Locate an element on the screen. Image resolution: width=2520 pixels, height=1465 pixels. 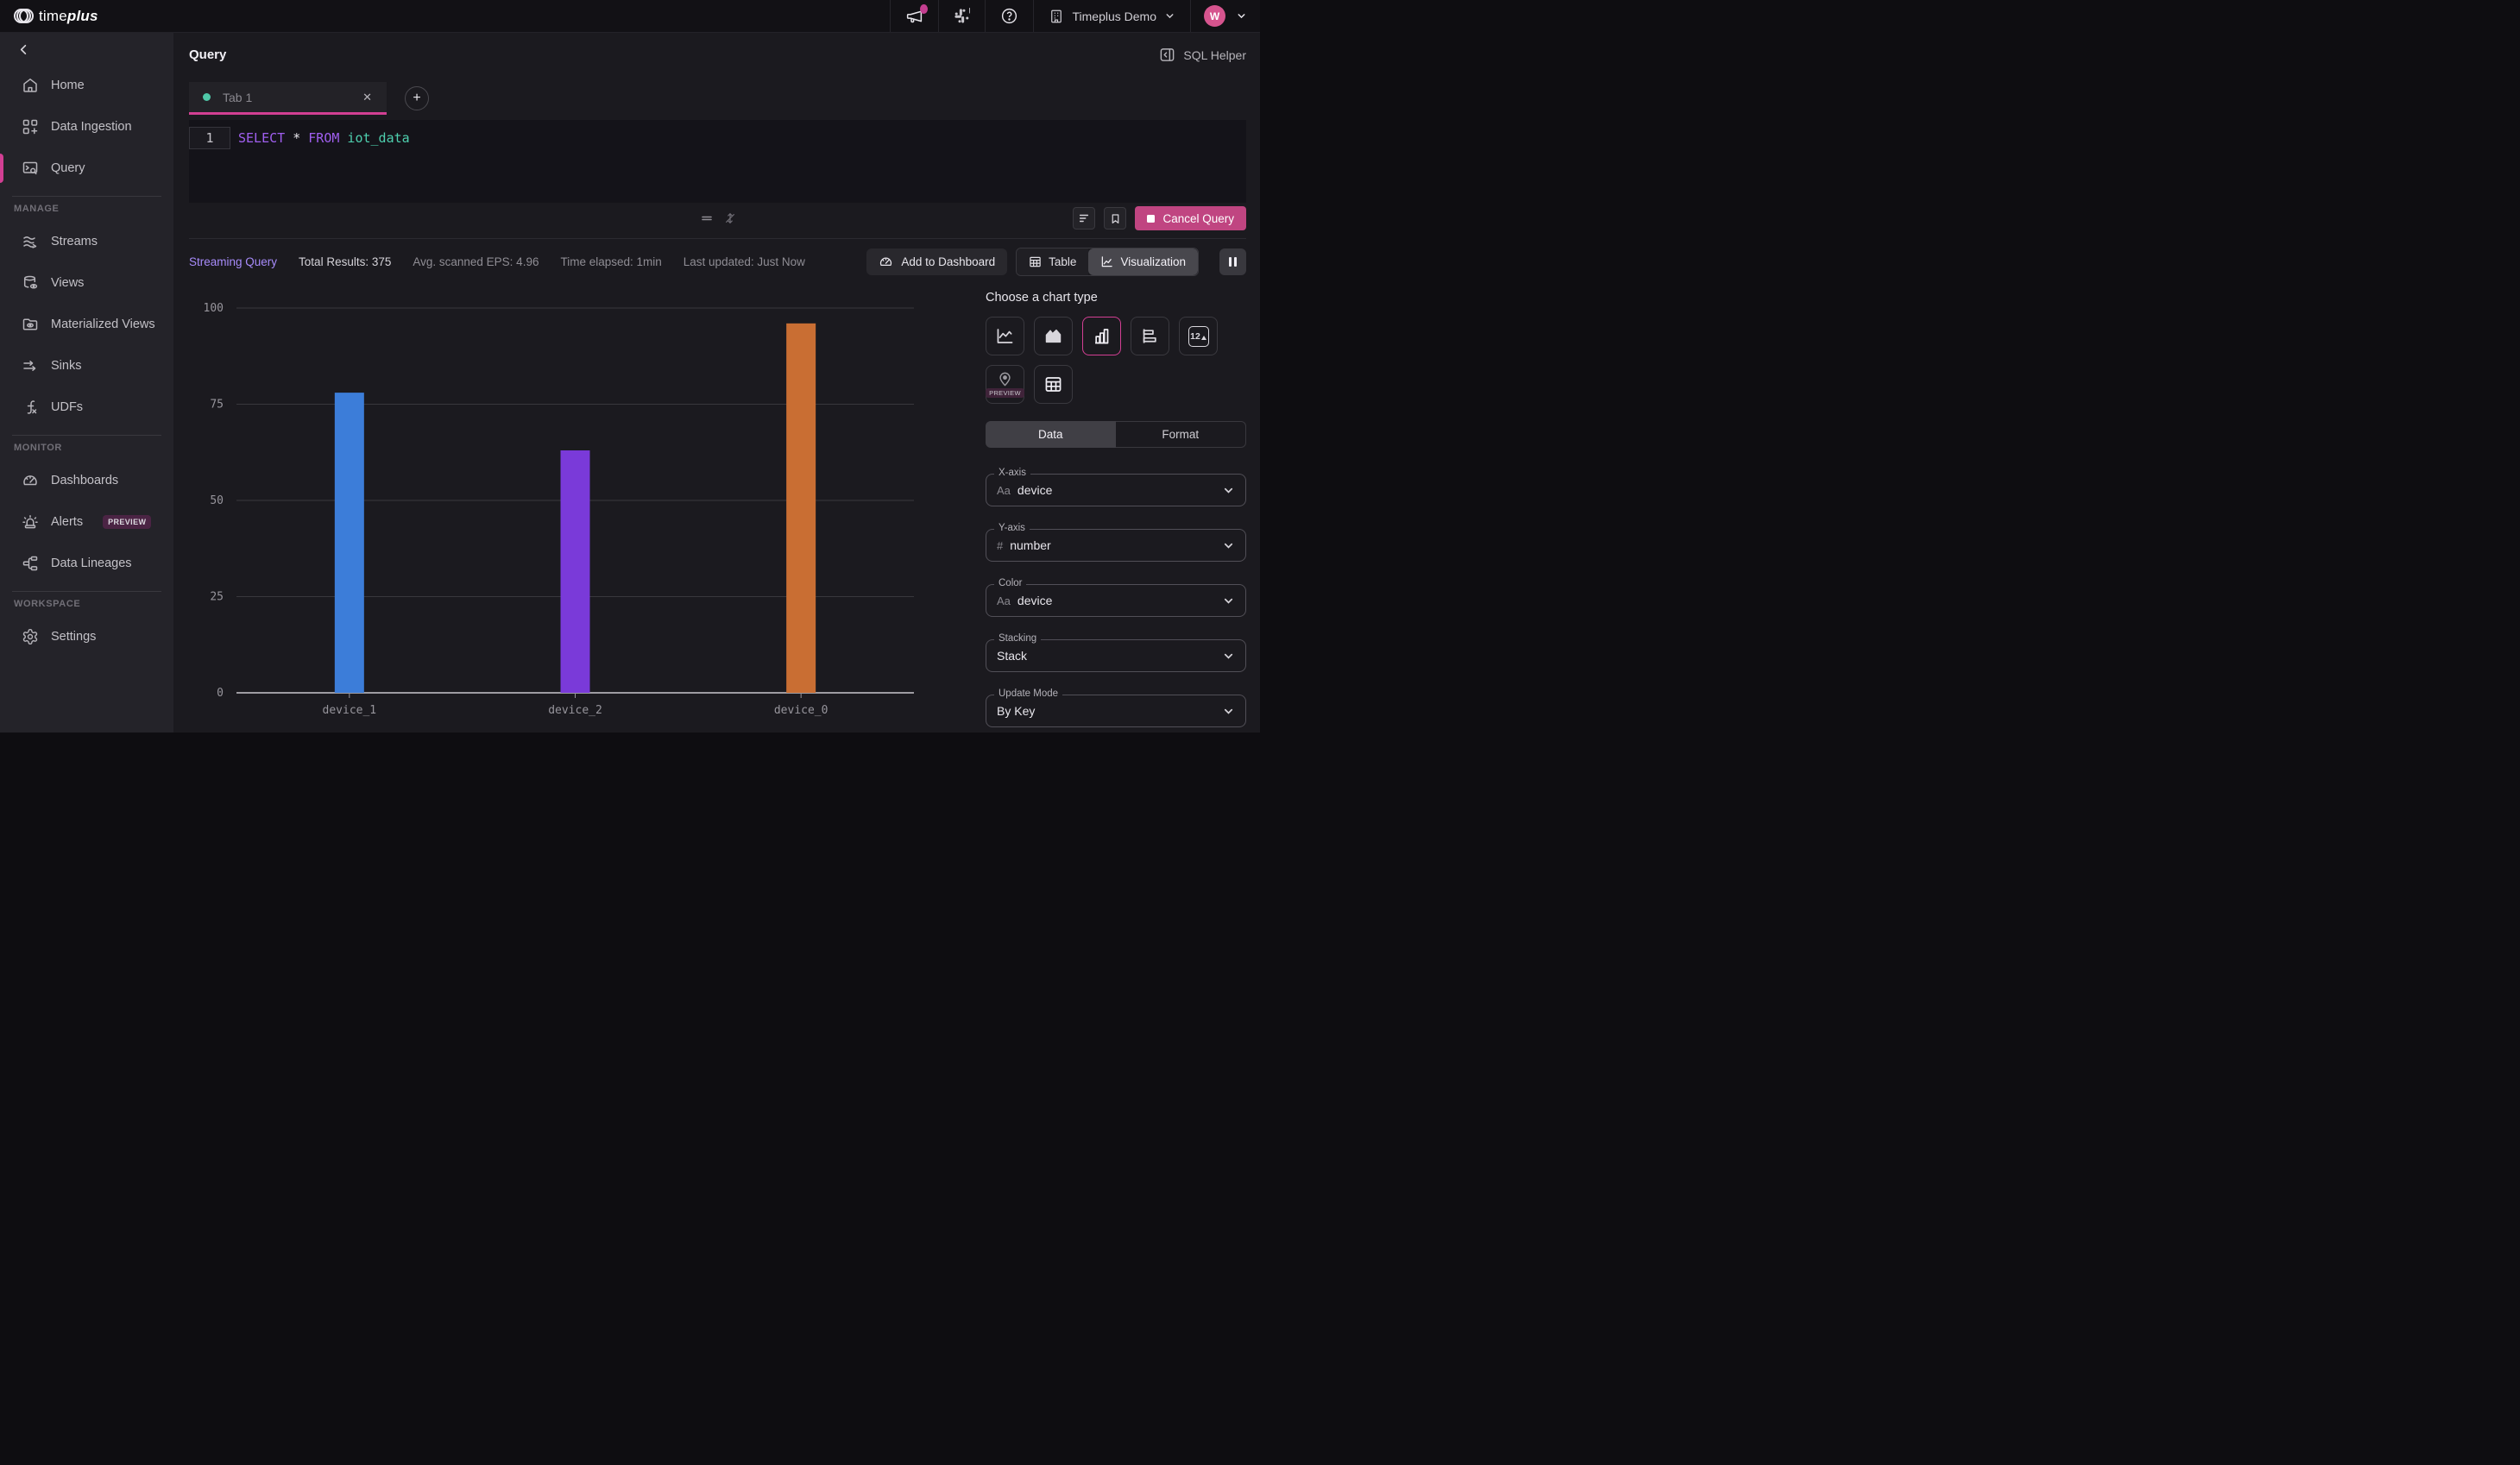
sidebar-item-data-lineages: Data Lineages is located at coordinates (86, 563).